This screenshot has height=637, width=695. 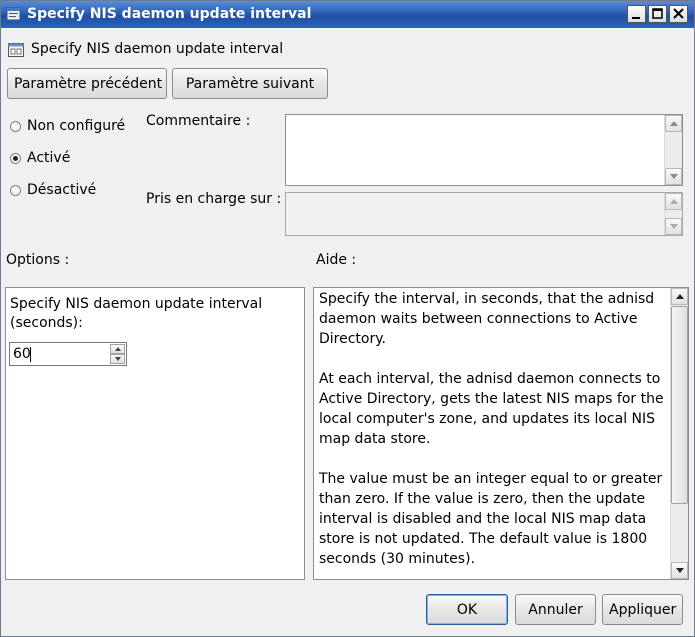 What do you see at coordinates (68, 354) in the screenshot?
I see `interval-spinbox: 60` at bounding box center [68, 354].